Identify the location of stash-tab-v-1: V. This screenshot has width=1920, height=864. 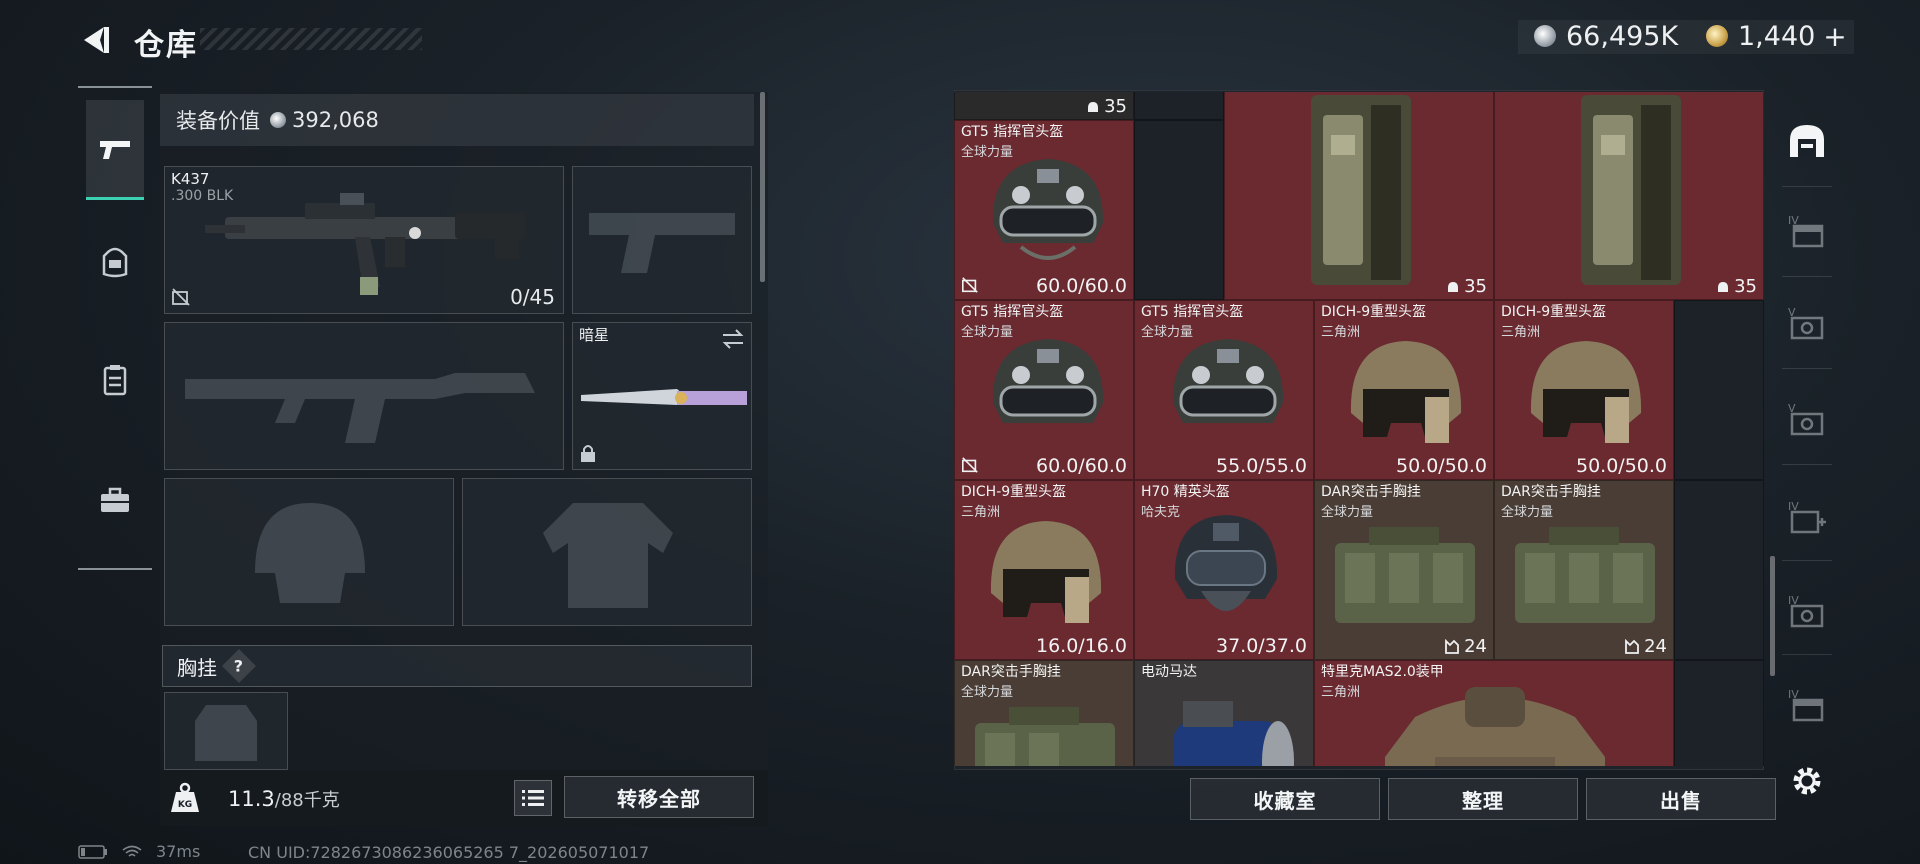
(1807, 323).